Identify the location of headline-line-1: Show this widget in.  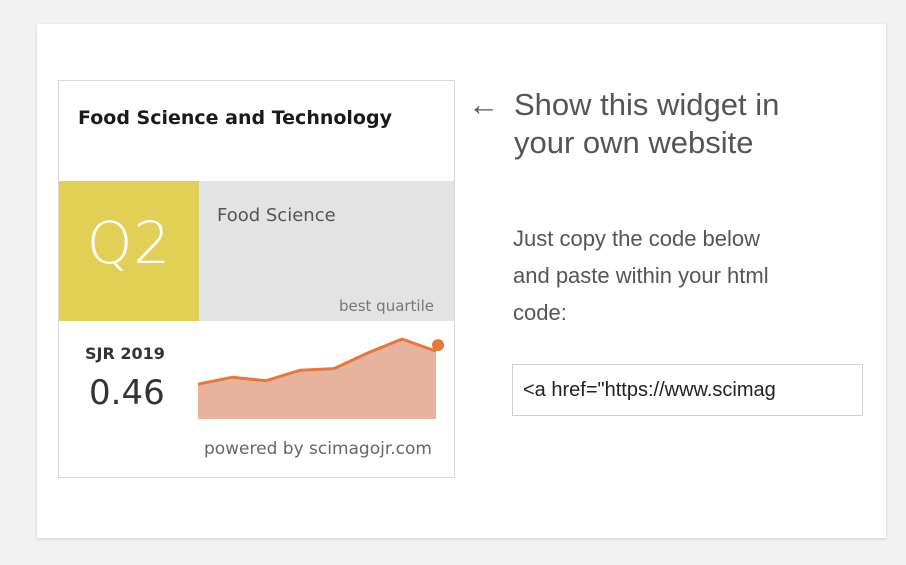
(647, 104).